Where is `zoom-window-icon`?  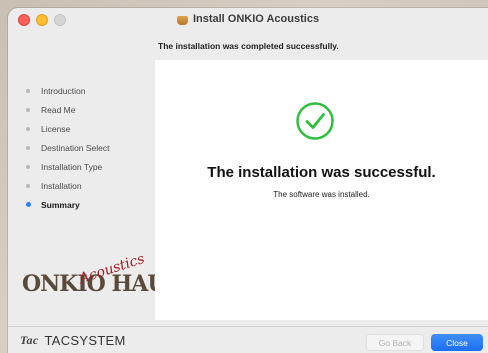
zoom-window-icon is located at coordinates (60, 20).